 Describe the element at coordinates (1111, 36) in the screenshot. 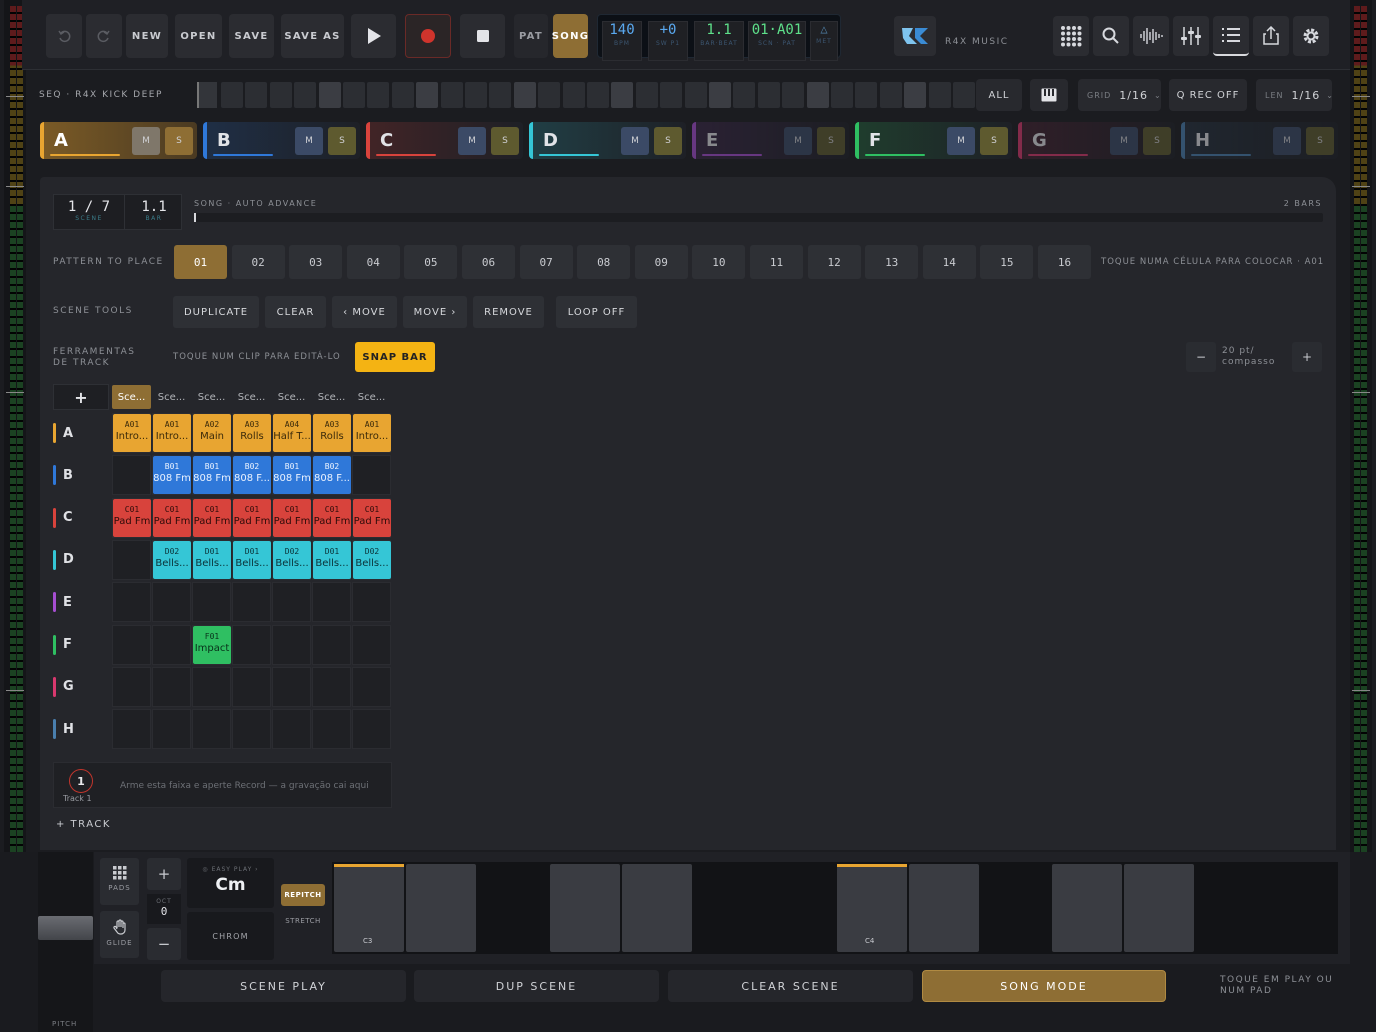

I see `search-button` at that location.